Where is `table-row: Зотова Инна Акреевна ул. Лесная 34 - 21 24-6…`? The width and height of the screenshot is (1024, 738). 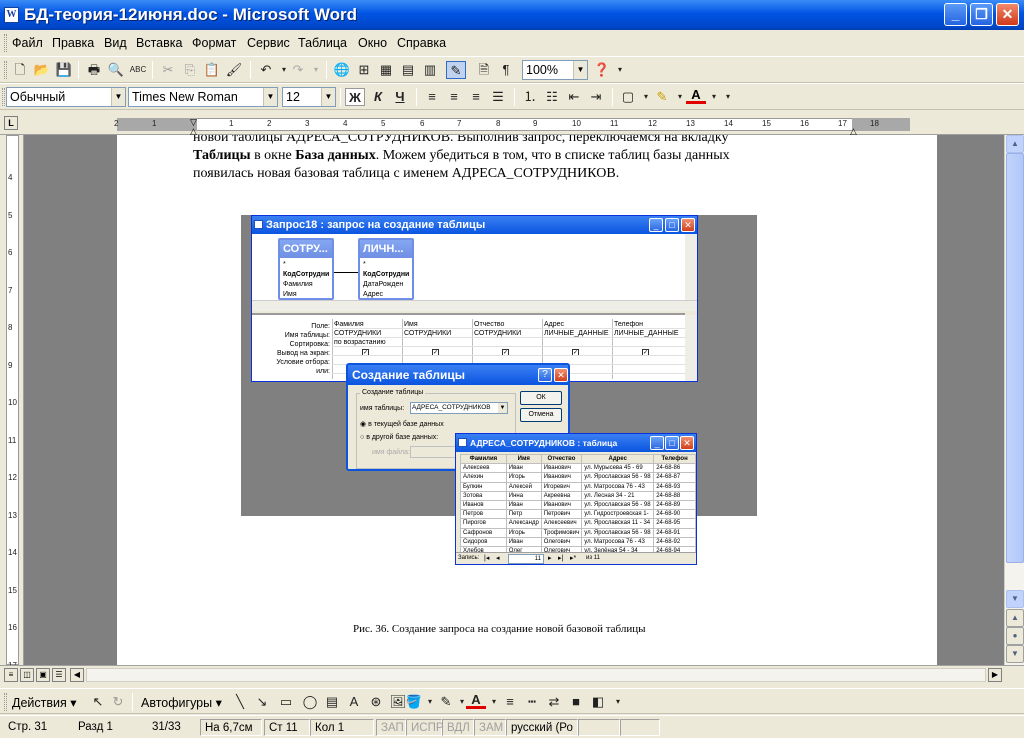
table-row: Зотова Инна Акреевна ул. Лесная 34 - 21 24-6… is located at coordinates (578, 495).